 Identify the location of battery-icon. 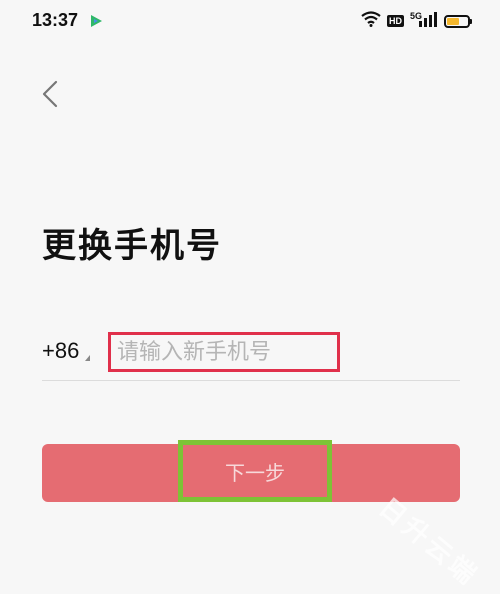
(458, 21).